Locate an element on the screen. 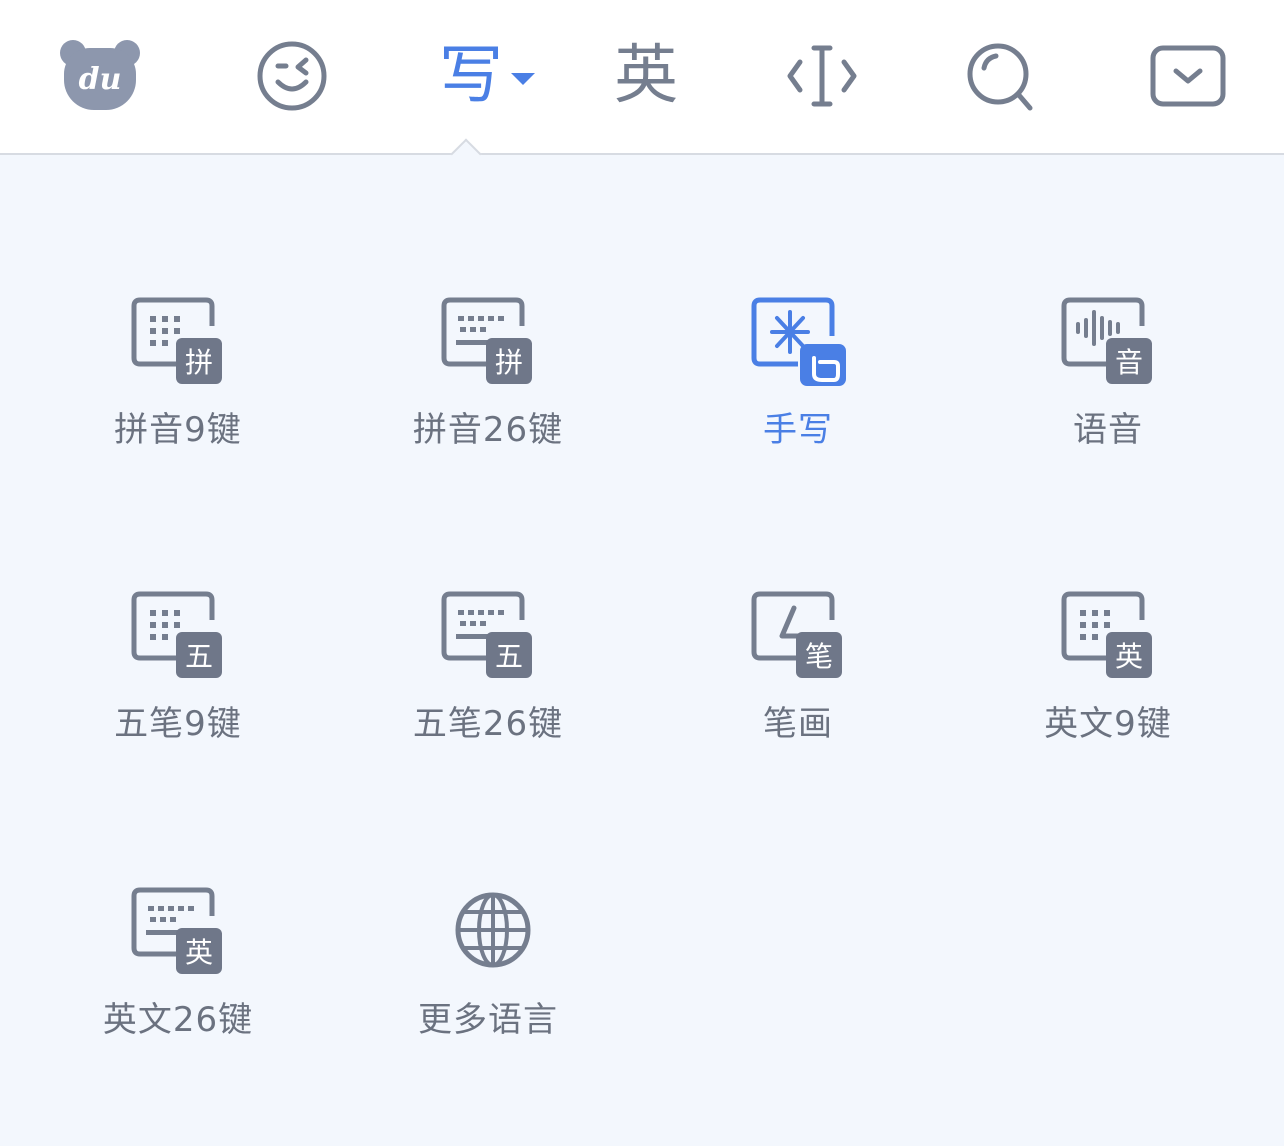 This screenshot has width=1284, height=1146. bear-logo-icon: du is located at coordinates (100, 76).